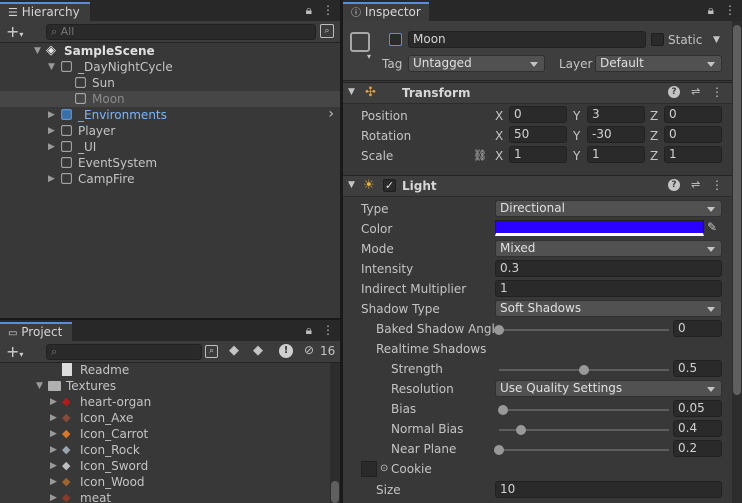  What do you see at coordinates (657, 39) in the screenshot?
I see `static-checkbox` at bounding box center [657, 39].